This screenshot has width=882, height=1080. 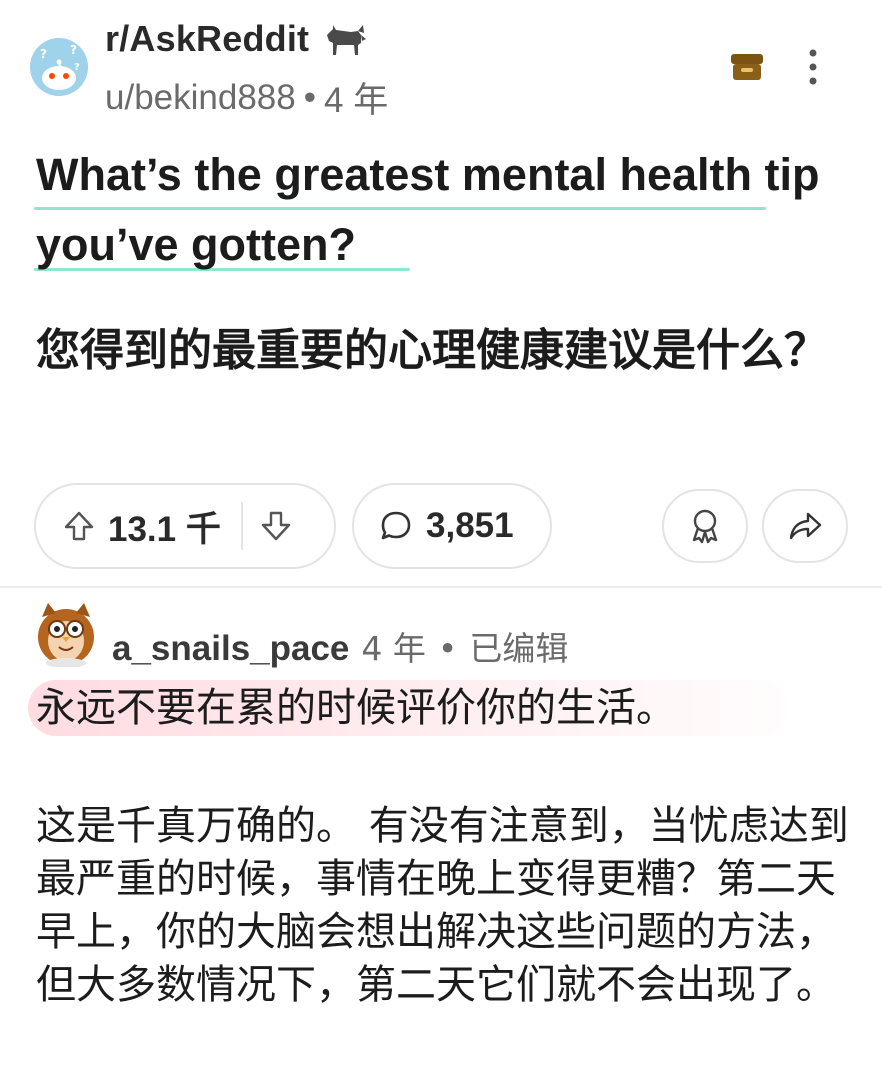 I want to click on share-button, so click(x=805, y=526).